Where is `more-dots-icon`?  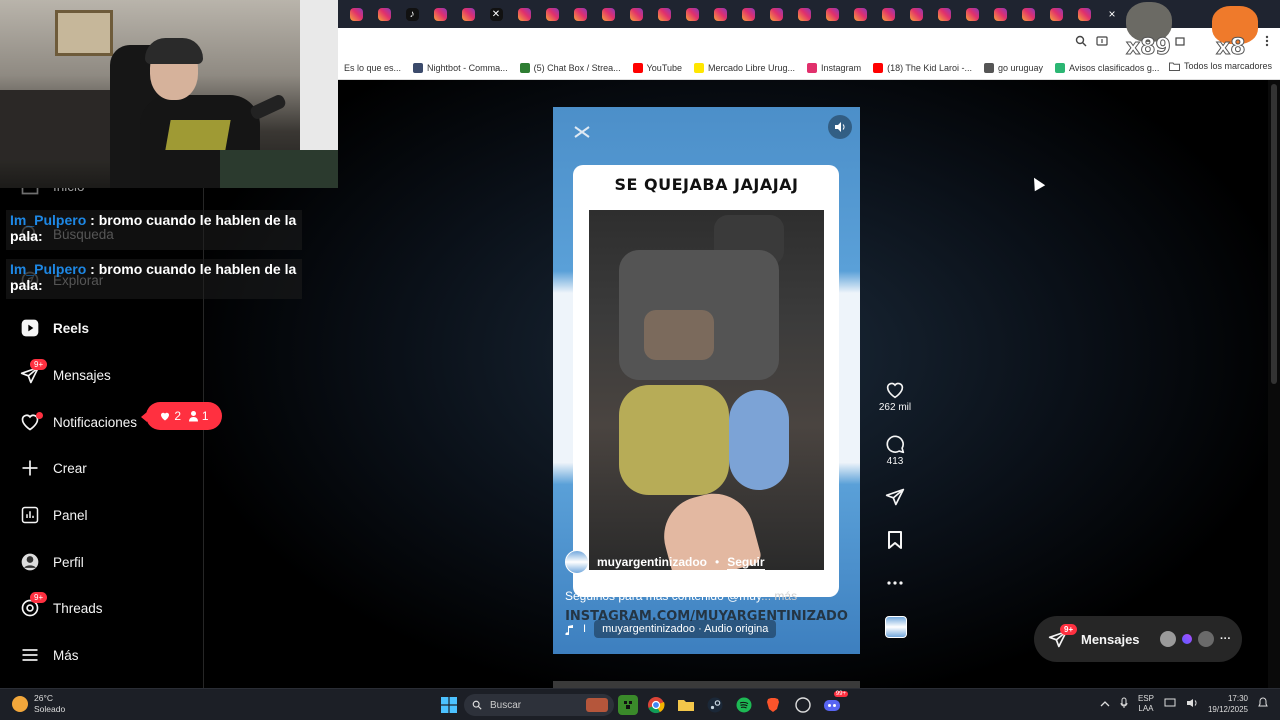 more-dots-icon is located at coordinates (895, 583).